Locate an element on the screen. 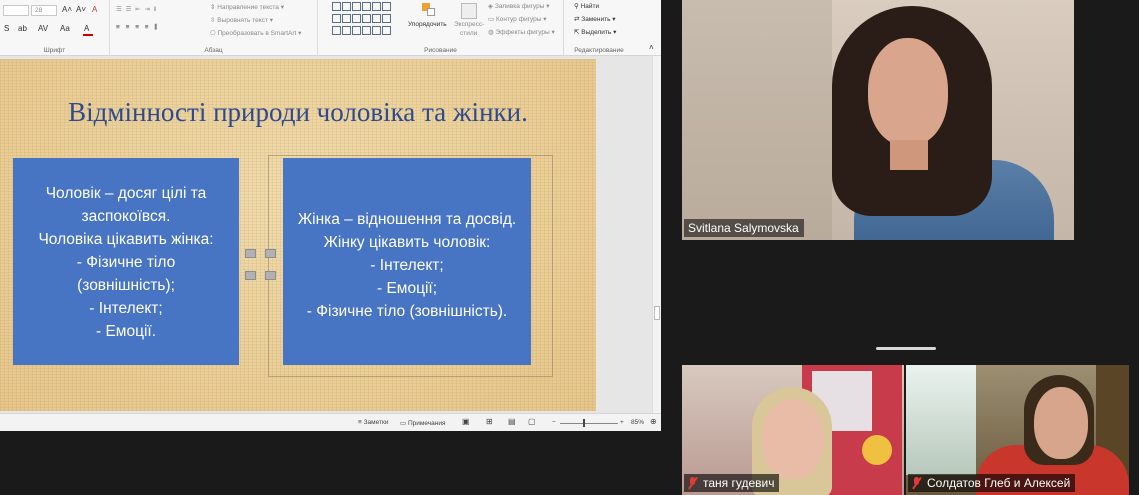 The image size is (1139, 495). char-spacing-icon: AV is located at coordinates (43, 28).